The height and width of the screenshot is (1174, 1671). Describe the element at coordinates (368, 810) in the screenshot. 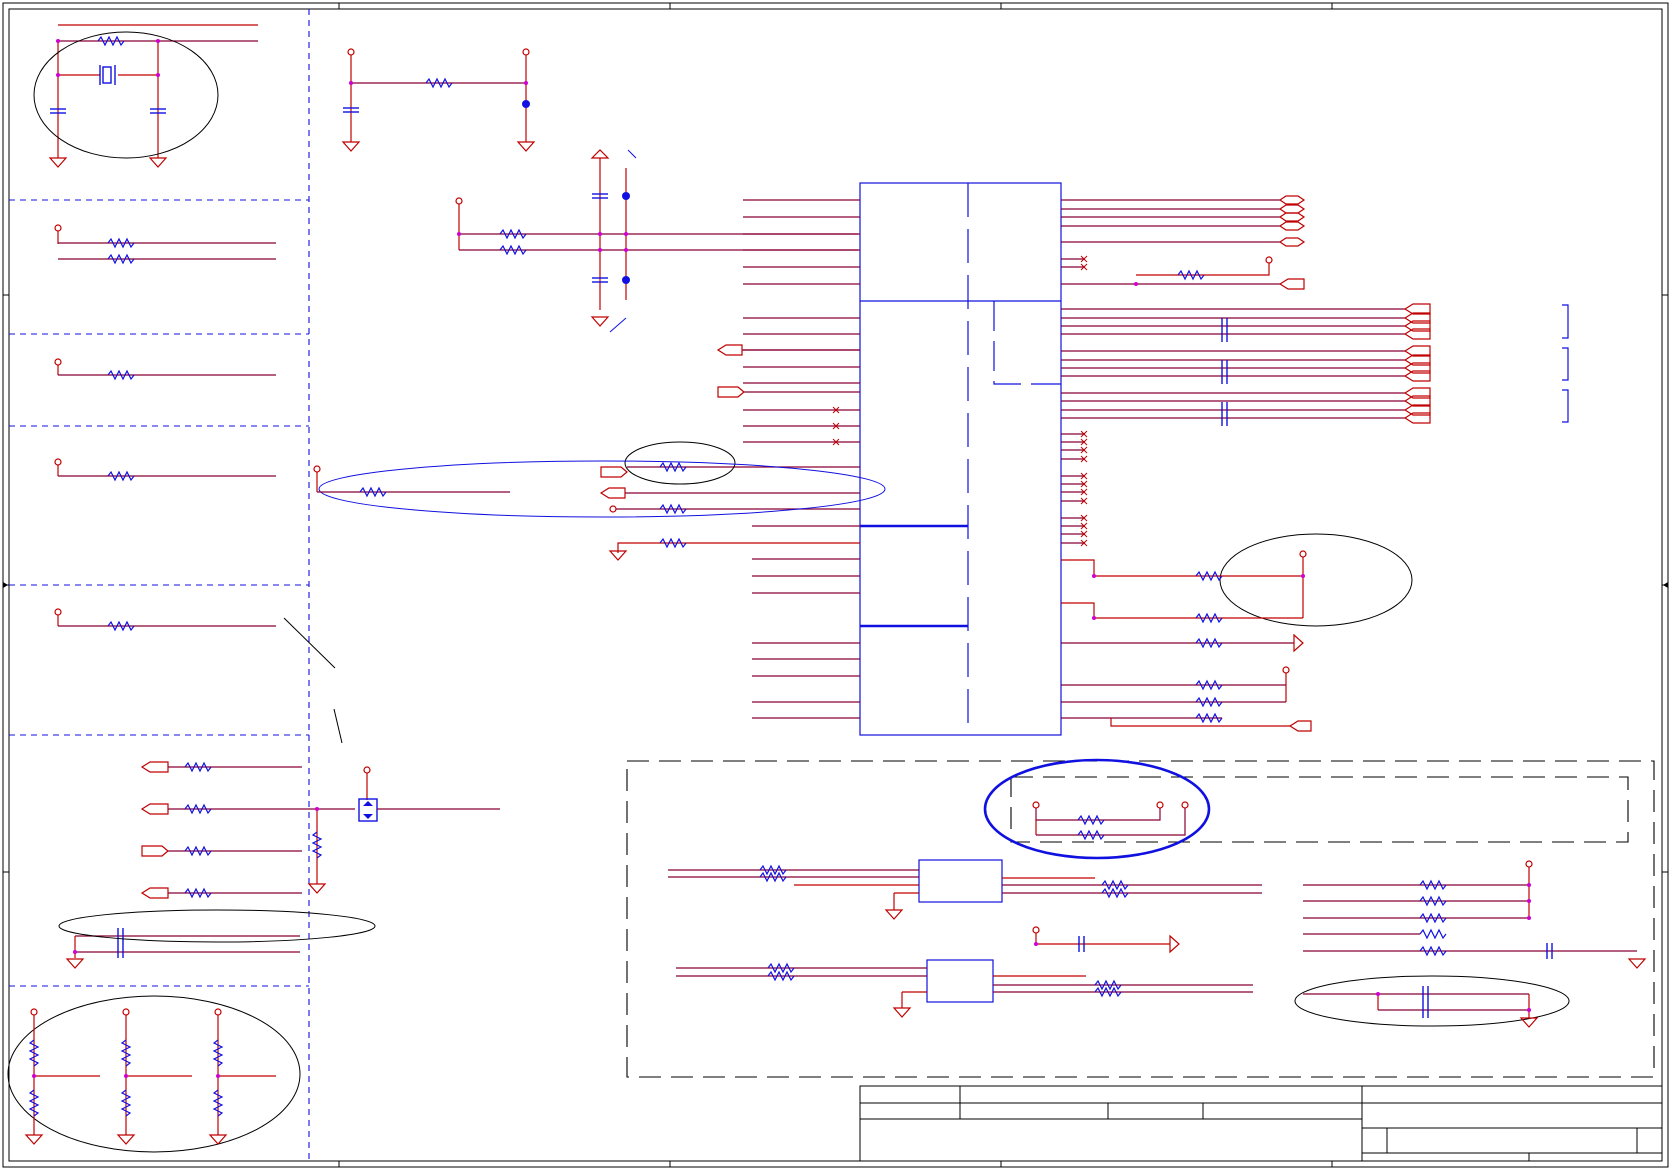

I see `mosfet-icon` at that location.